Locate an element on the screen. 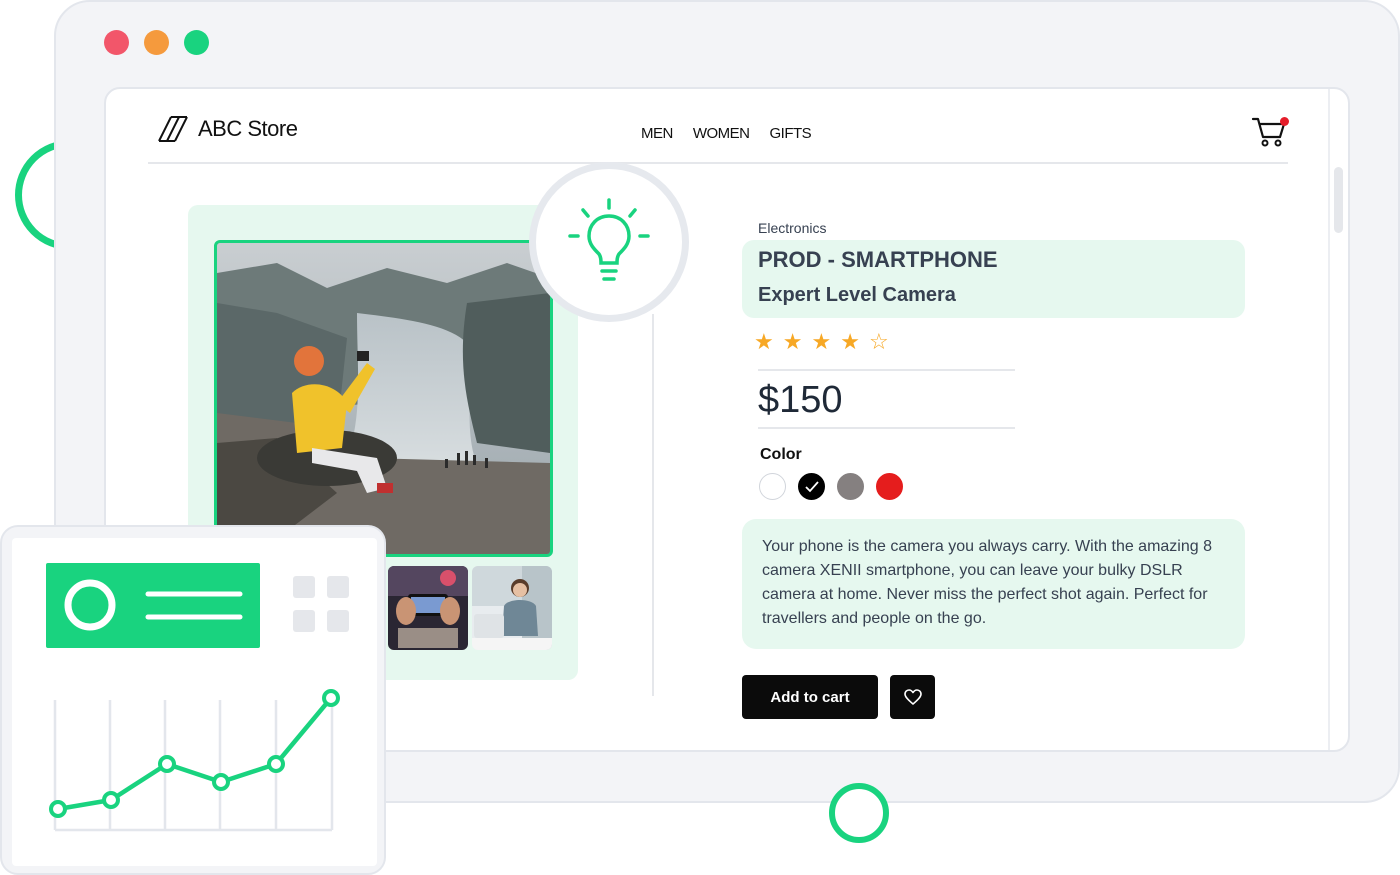 The width and height of the screenshot is (1400, 875). window-minimize-dot is located at coordinates (156, 42).